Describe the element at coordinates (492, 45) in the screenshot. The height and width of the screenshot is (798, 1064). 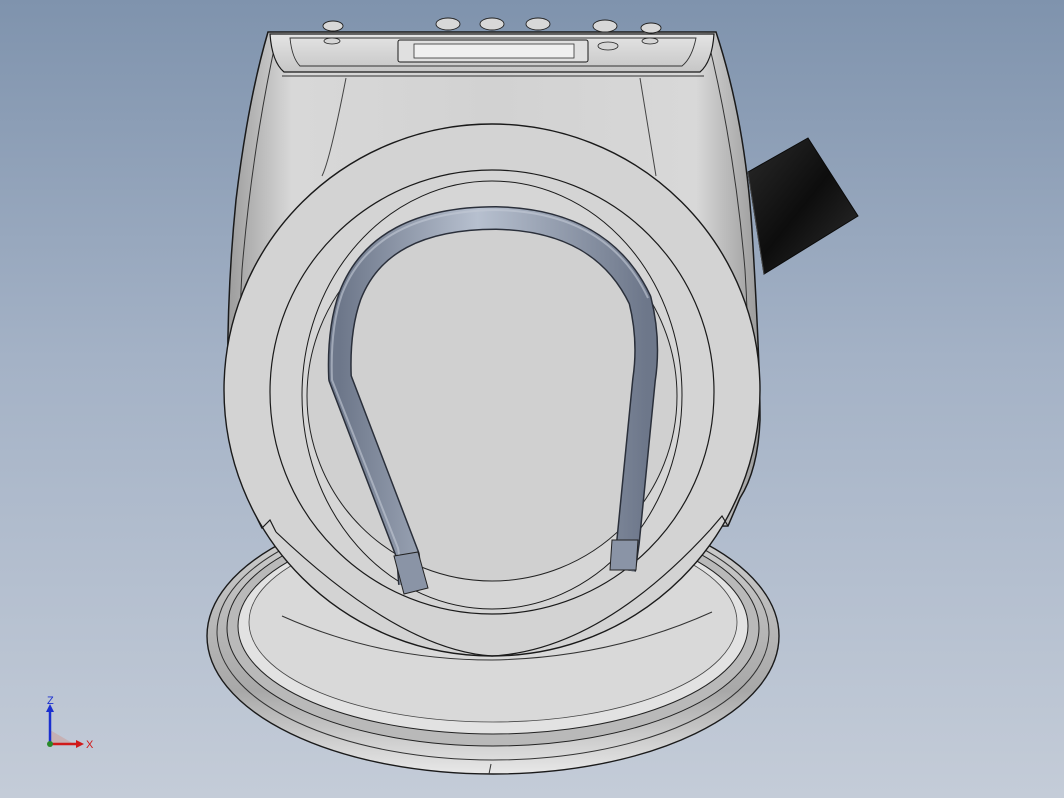
I see `top-control-panel` at that location.